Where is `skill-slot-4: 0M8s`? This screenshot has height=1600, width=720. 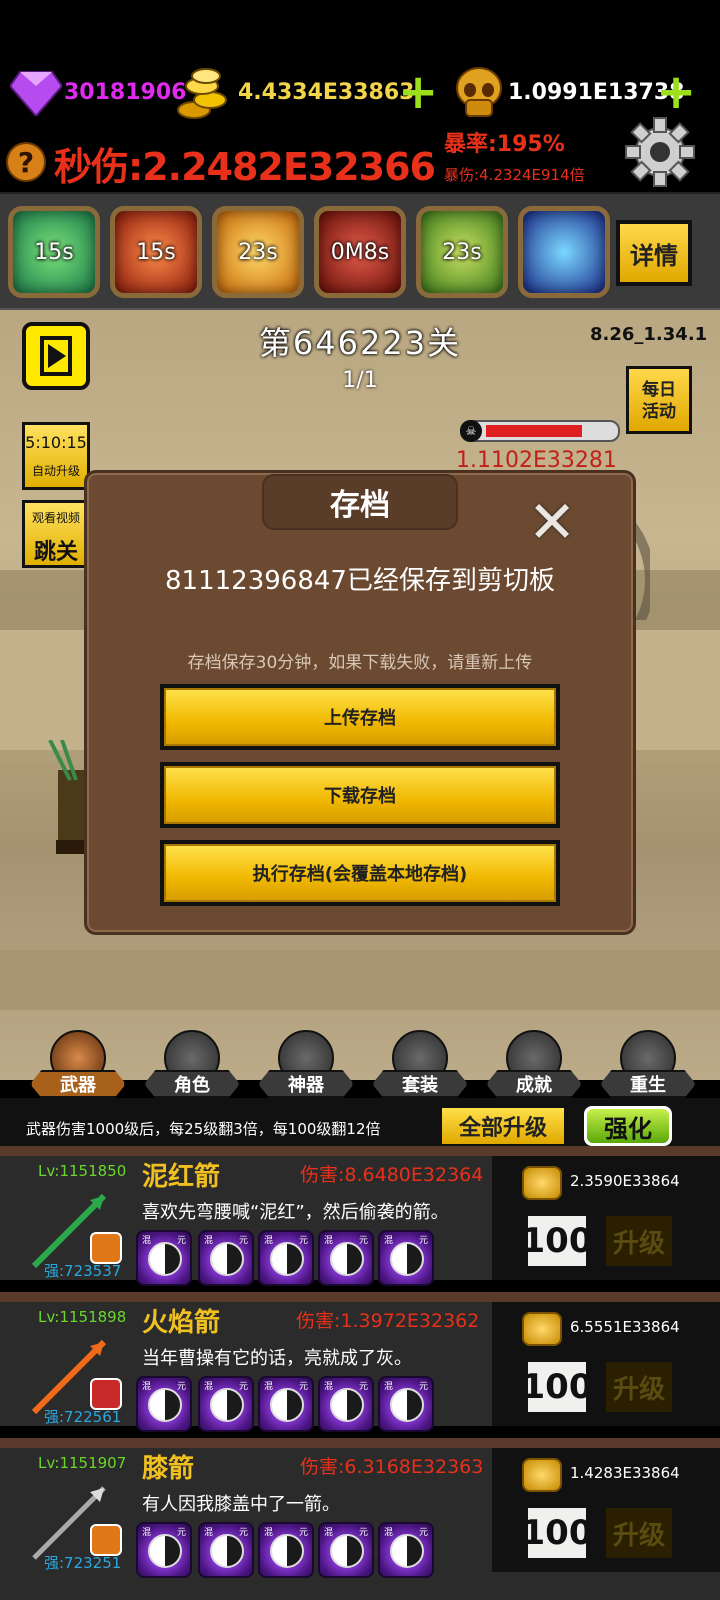 skill-slot-4: 0M8s is located at coordinates (360, 252).